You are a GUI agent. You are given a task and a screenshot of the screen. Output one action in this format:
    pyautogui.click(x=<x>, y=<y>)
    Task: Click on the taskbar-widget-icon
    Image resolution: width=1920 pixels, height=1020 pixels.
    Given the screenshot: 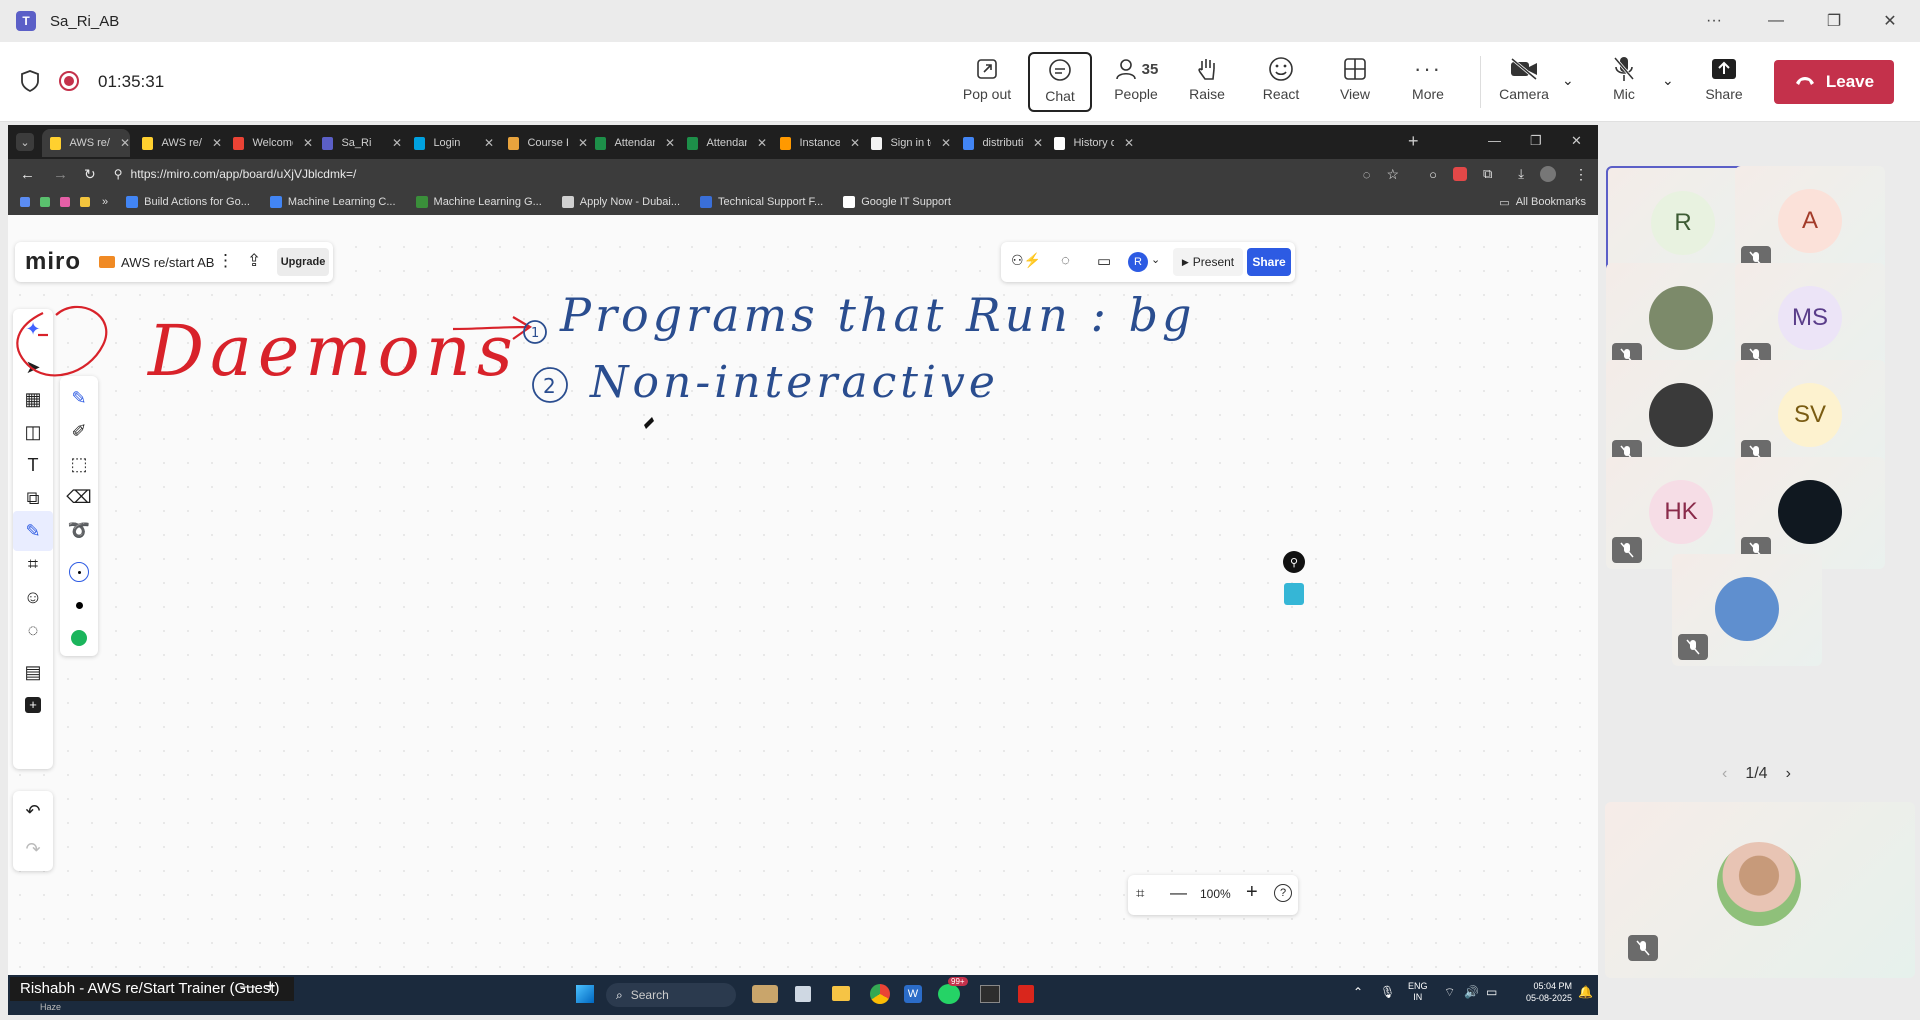 What is the action you would take?
    pyautogui.click(x=765, y=994)
    